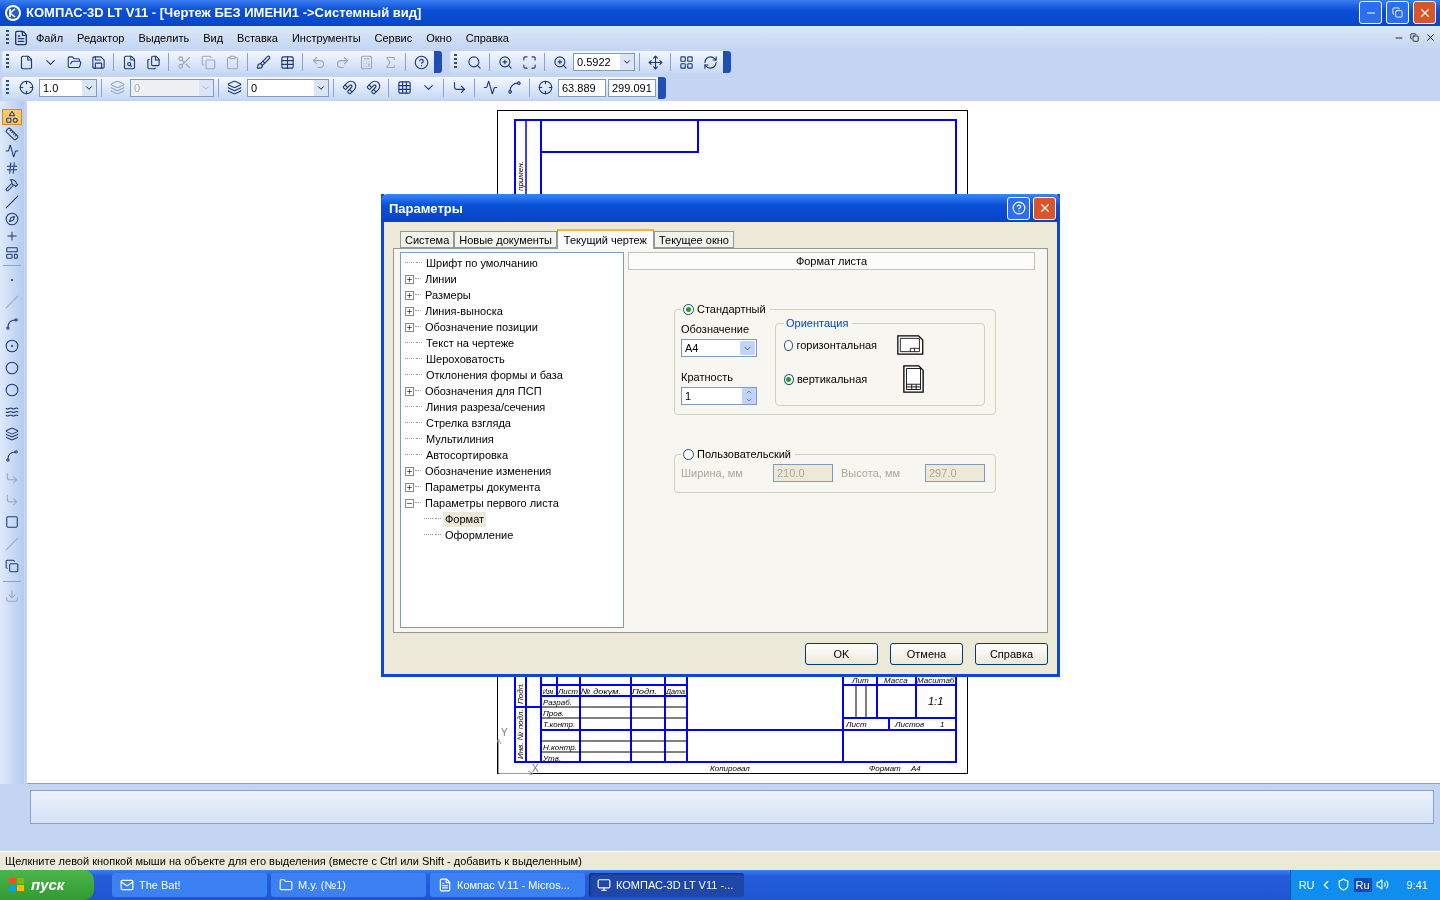 Image resolution: width=1440 pixels, height=900 pixels. I want to click on app-icon, so click(604, 885).